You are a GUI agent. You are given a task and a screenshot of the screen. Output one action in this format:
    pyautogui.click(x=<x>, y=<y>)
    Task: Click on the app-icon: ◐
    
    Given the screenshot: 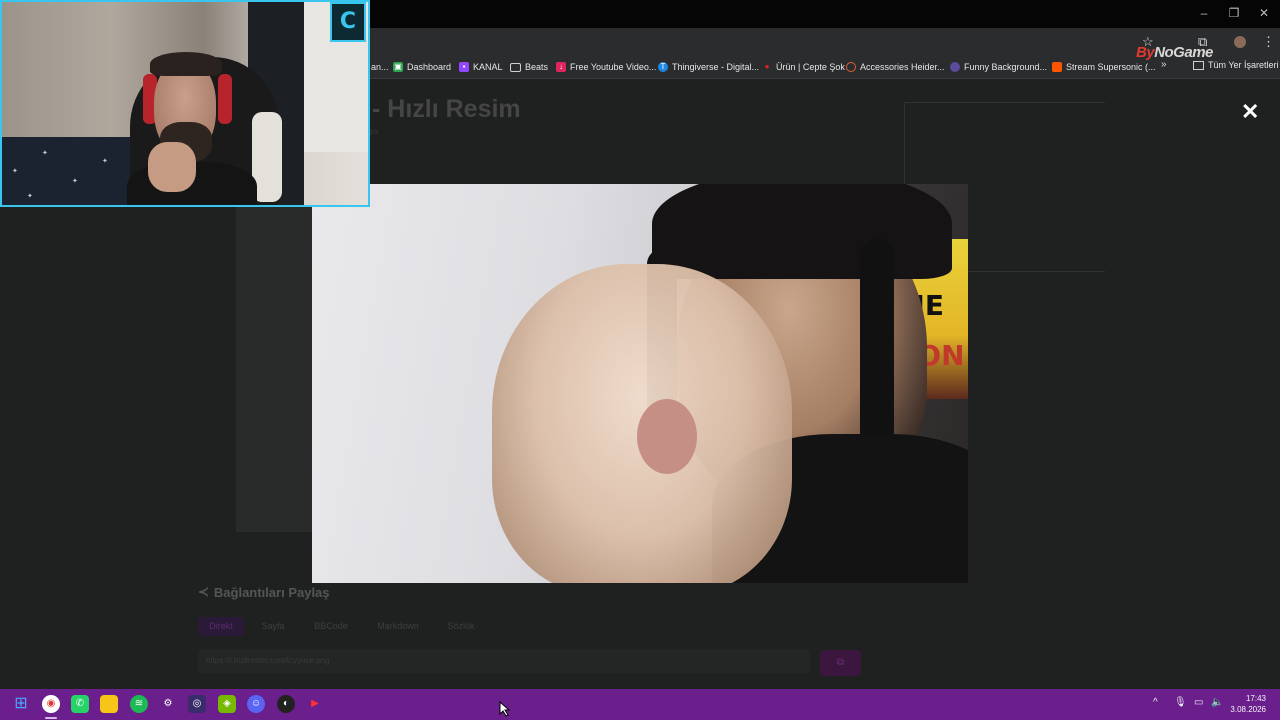 What is the action you would take?
    pyautogui.click(x=286, y=704)
    